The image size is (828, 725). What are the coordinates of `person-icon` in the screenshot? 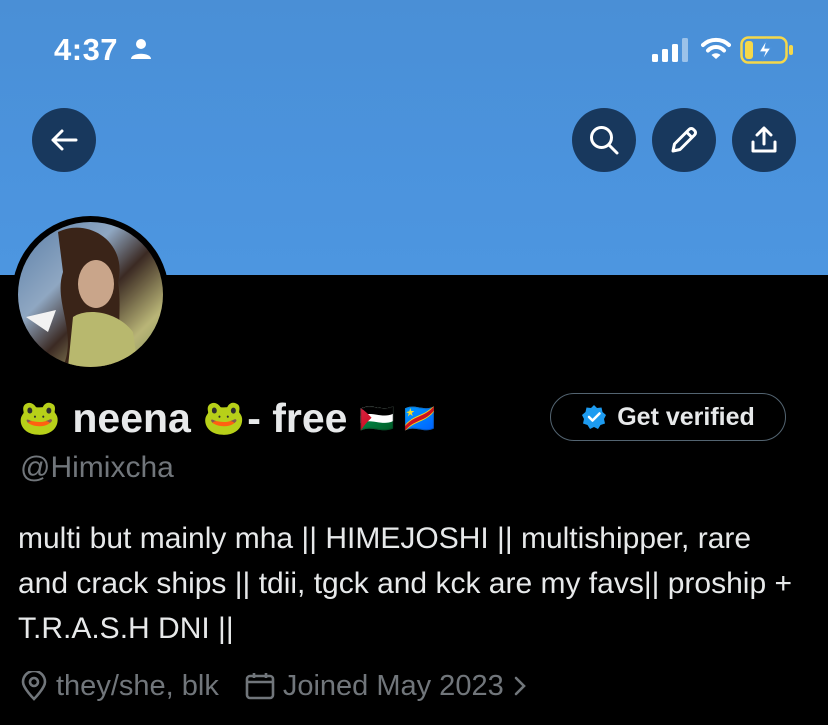 It's located at (141, 49).